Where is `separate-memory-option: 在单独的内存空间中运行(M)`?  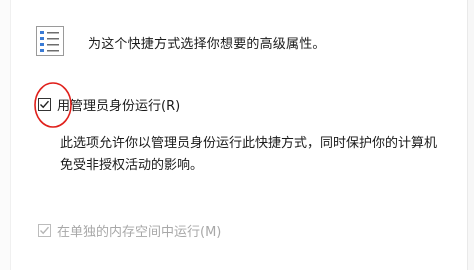
separate-memory-option: 在单独的内存空间中运行(M) is located at coordinates (129, 230).